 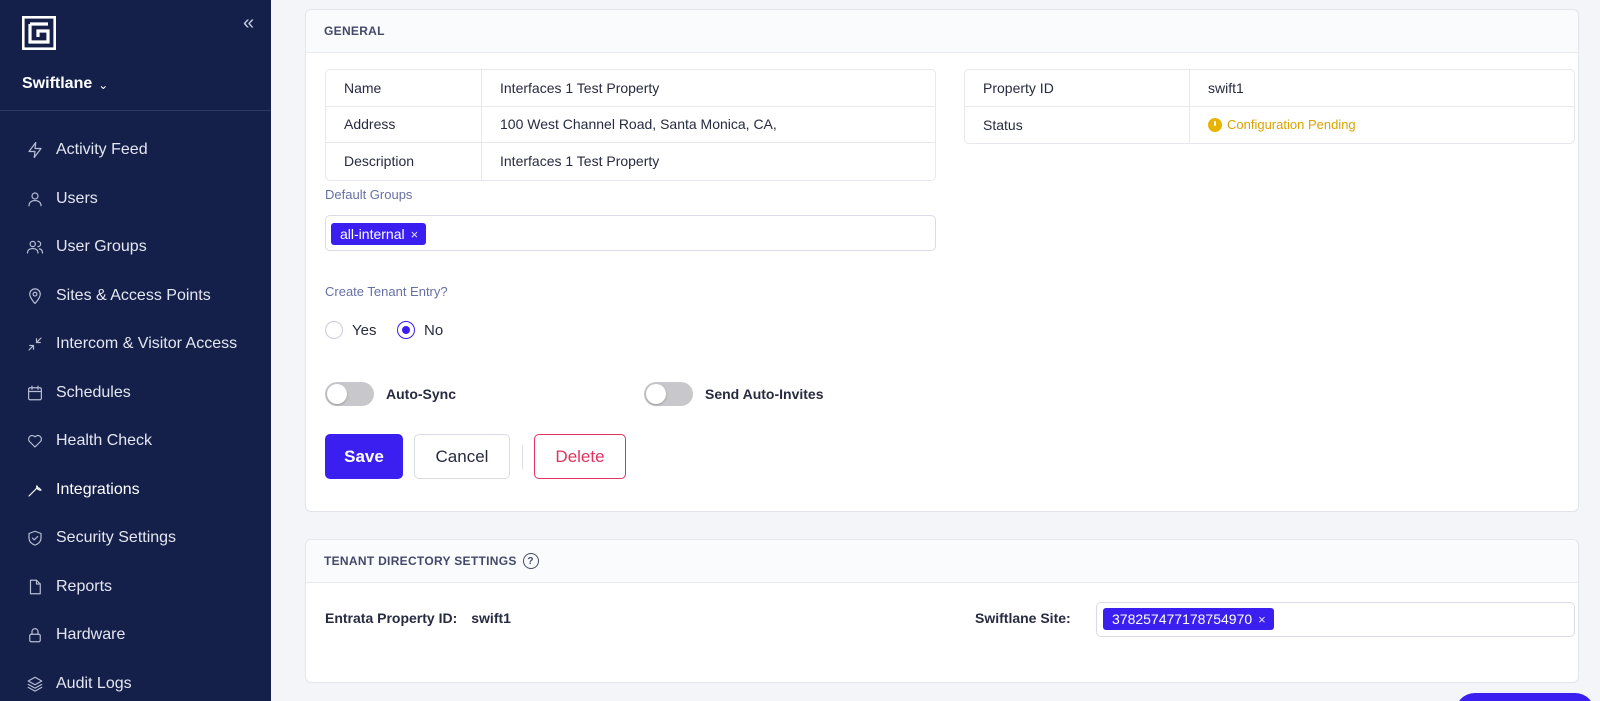 I want to click on property-id-key: Property ID, so click(x=1077, y=88).